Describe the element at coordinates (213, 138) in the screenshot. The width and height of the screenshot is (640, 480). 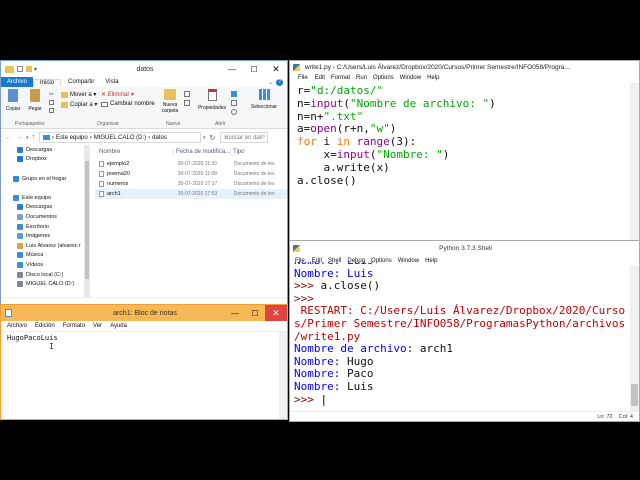
I see `refresh-icon: ↻` at that location.